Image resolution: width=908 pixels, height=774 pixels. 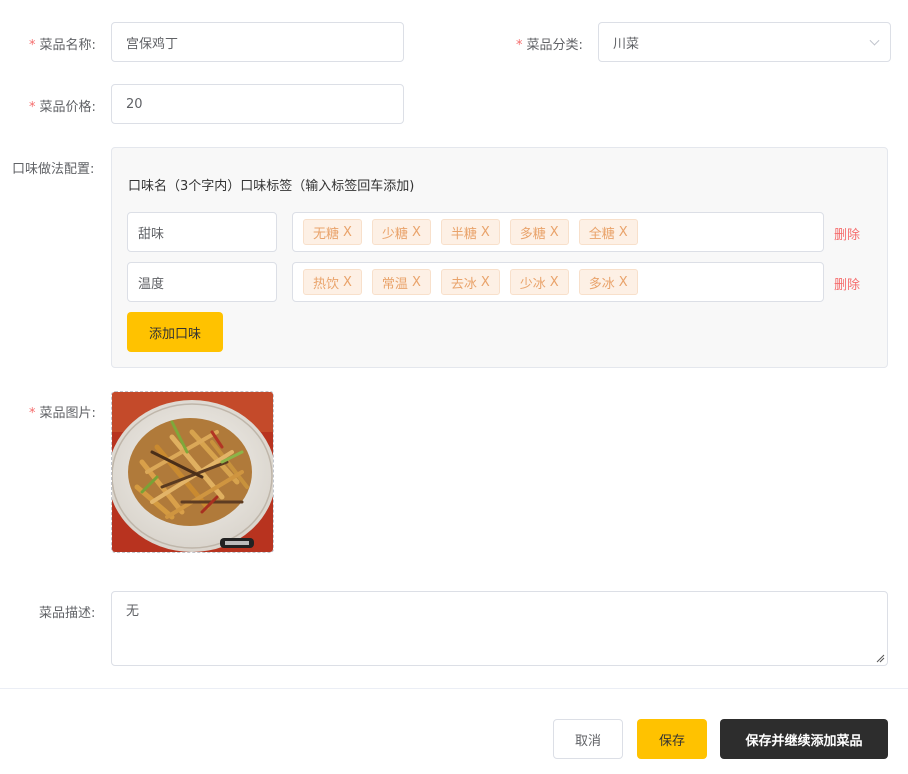 What do you see at coordinates (271, 186) in the screenshot?
I see `flavor-config-header: 口味名（3个字内）口味标签（输入标签回车添加)` at bounding box center [271, 186].